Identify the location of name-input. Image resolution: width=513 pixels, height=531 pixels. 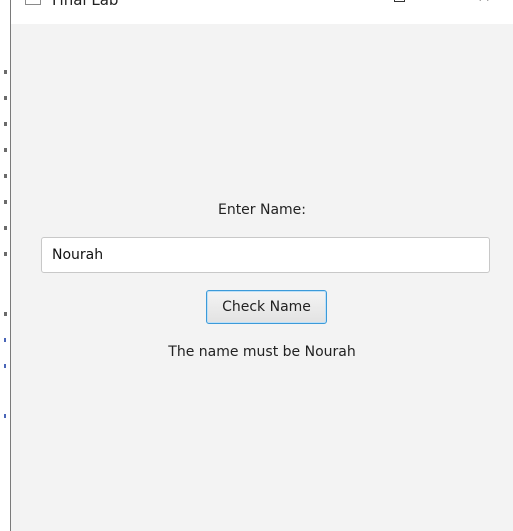
(265, 255).